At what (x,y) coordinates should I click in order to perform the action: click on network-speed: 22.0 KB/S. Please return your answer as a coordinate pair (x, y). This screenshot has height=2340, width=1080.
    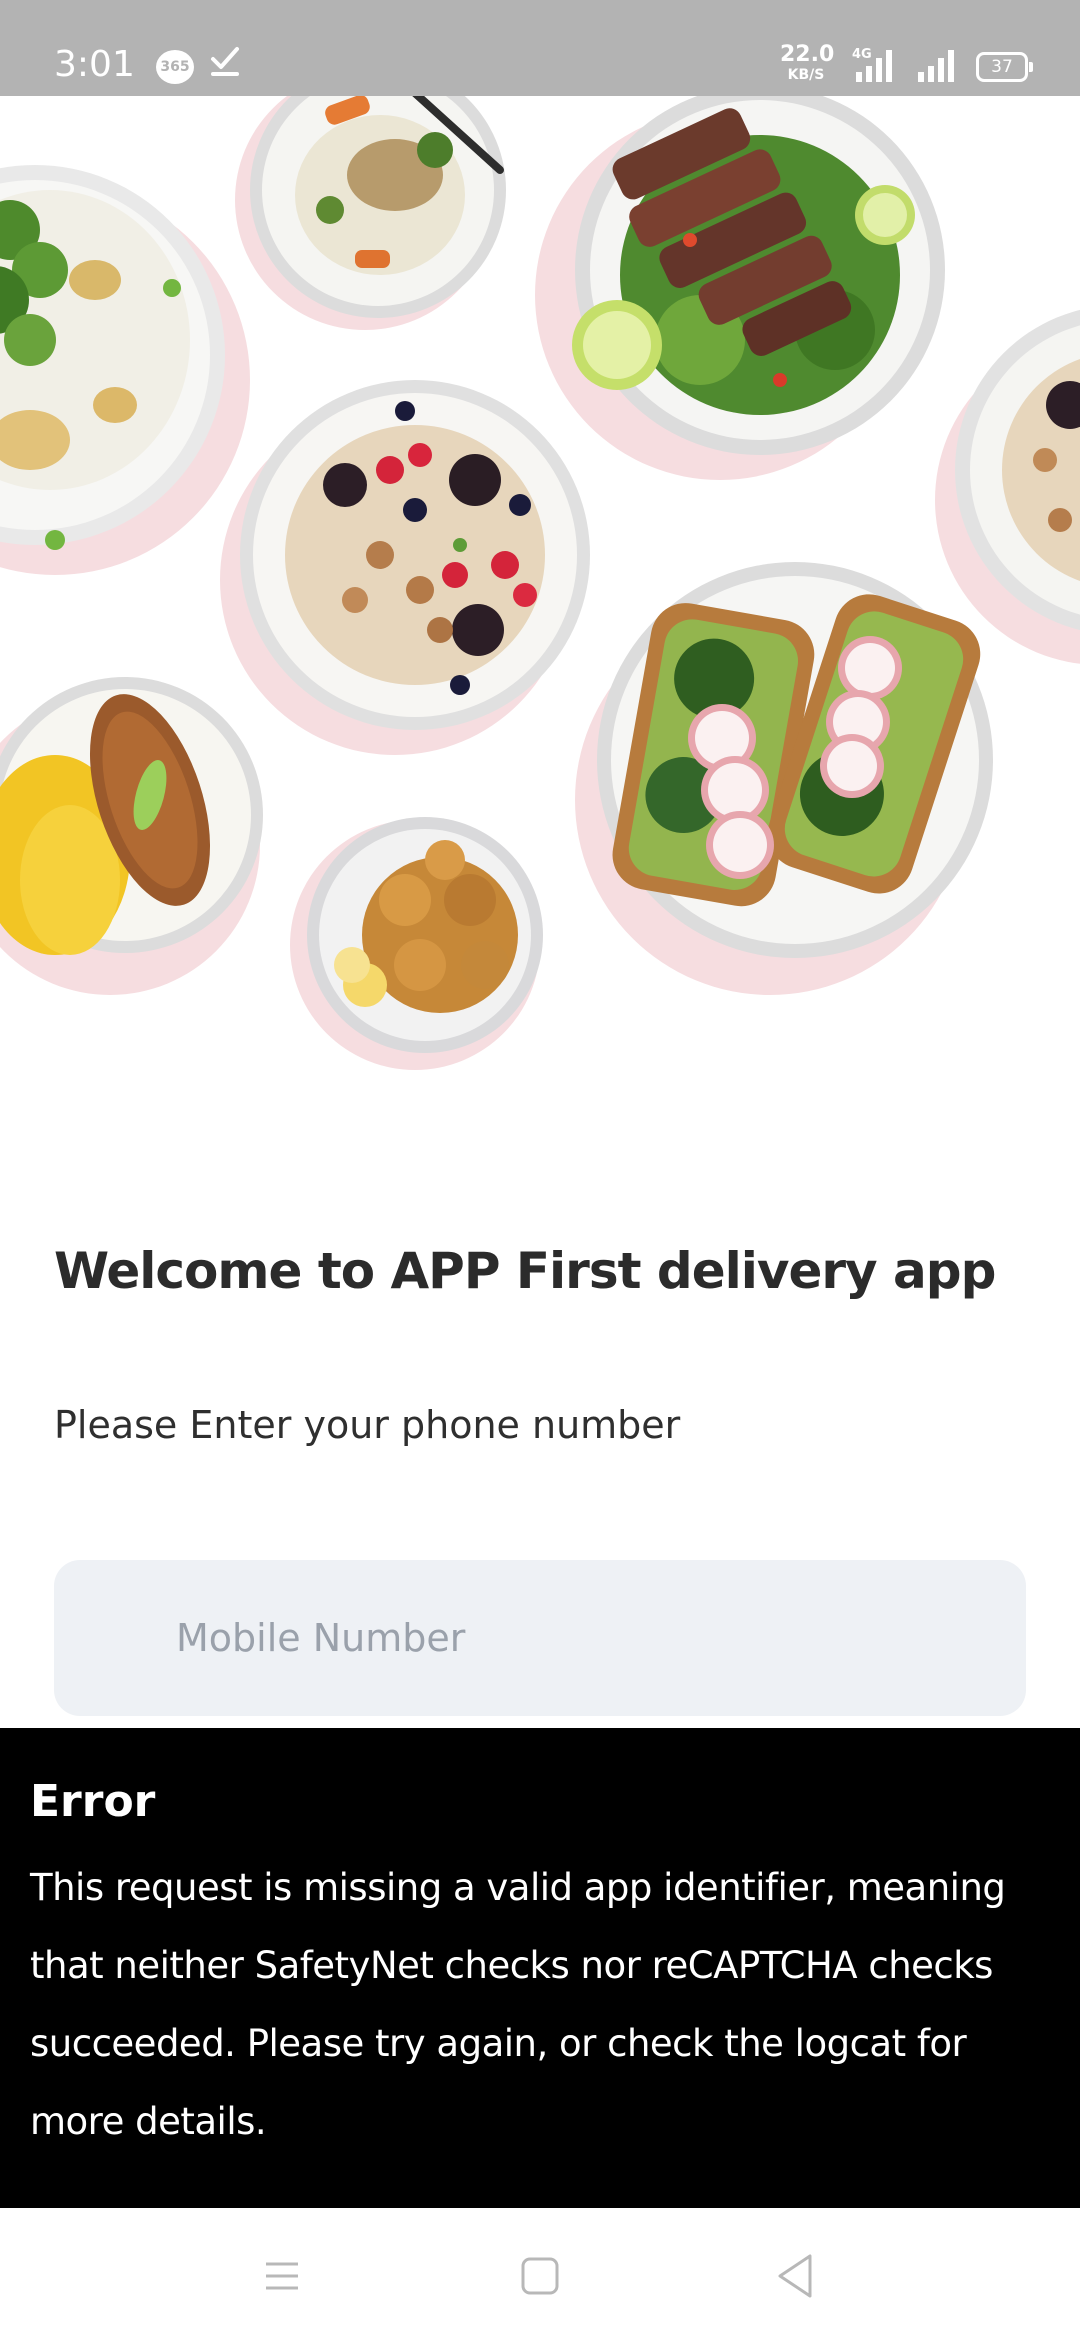
    Looking at the image, I should click on (807, 62).